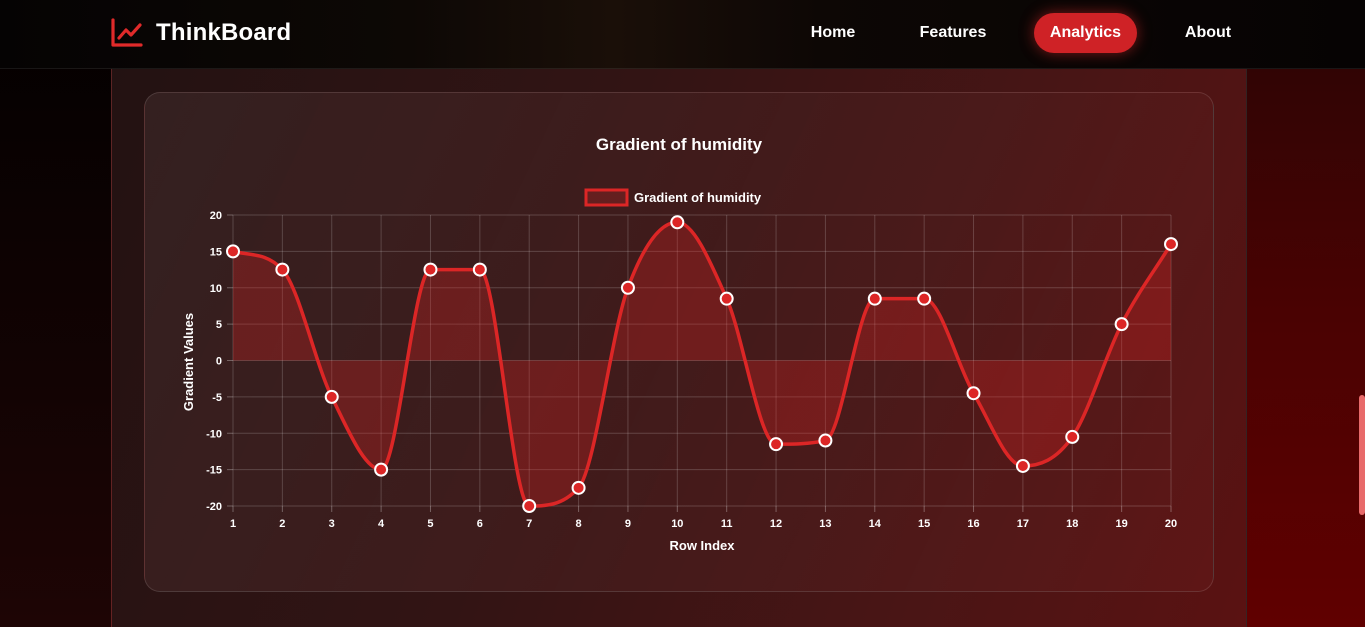  Describe the element at coordinates (702, 545) in the screenshot. I see `x-axis-title: Row Index` at that location.